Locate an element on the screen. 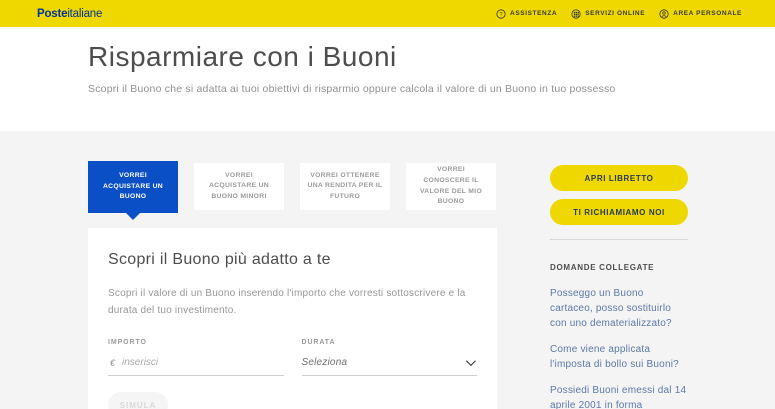 Image resolution: width=775 pixels, height=409 pixels. logo-poste: Poste is located at coordinates (52, 13).